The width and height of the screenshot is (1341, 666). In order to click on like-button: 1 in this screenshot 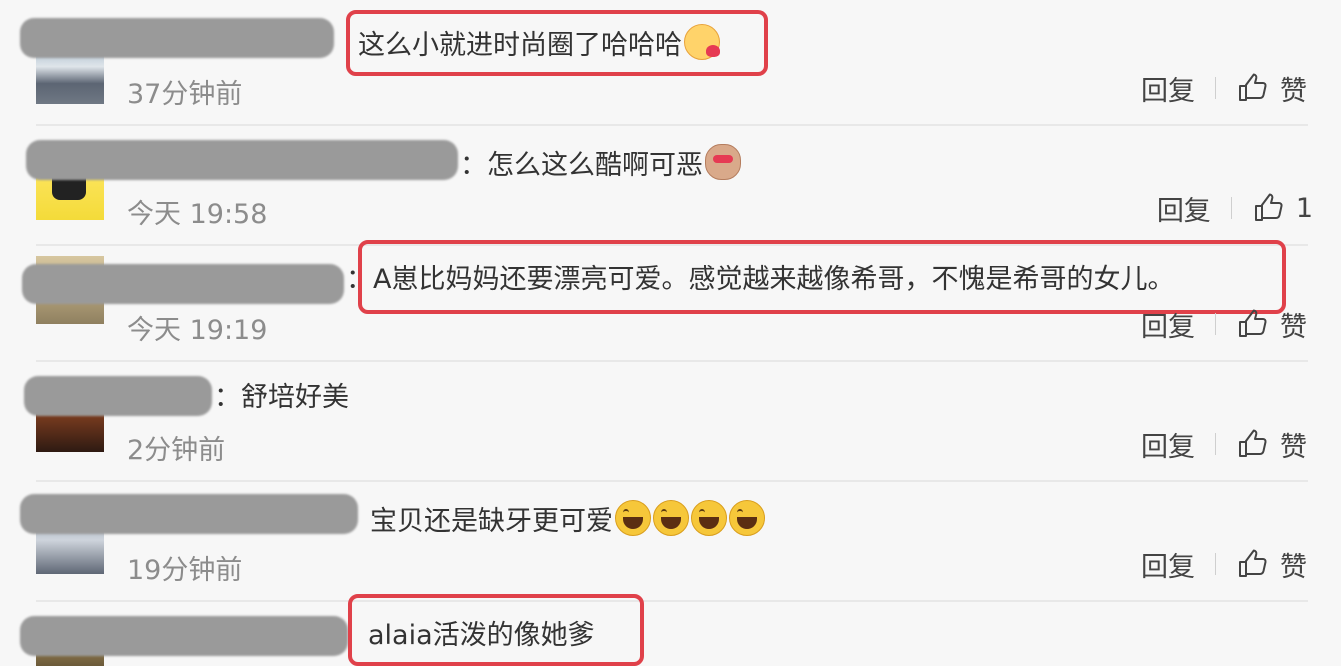, I will do `click(1282, 208)`.